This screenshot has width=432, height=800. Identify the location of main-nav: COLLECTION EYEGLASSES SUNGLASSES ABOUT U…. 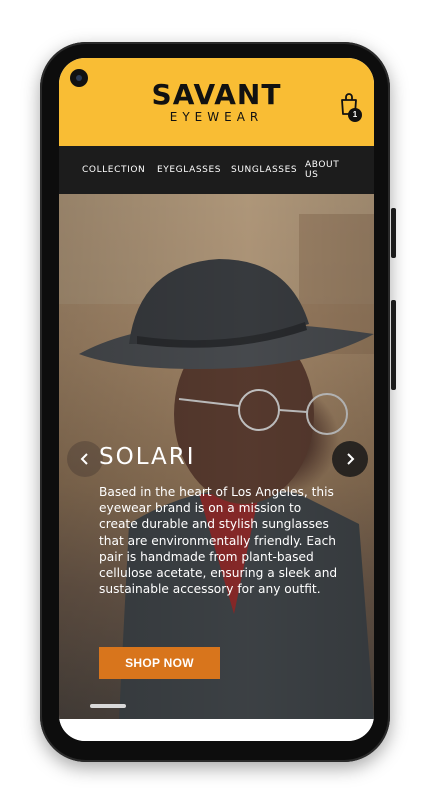
(216, 170).